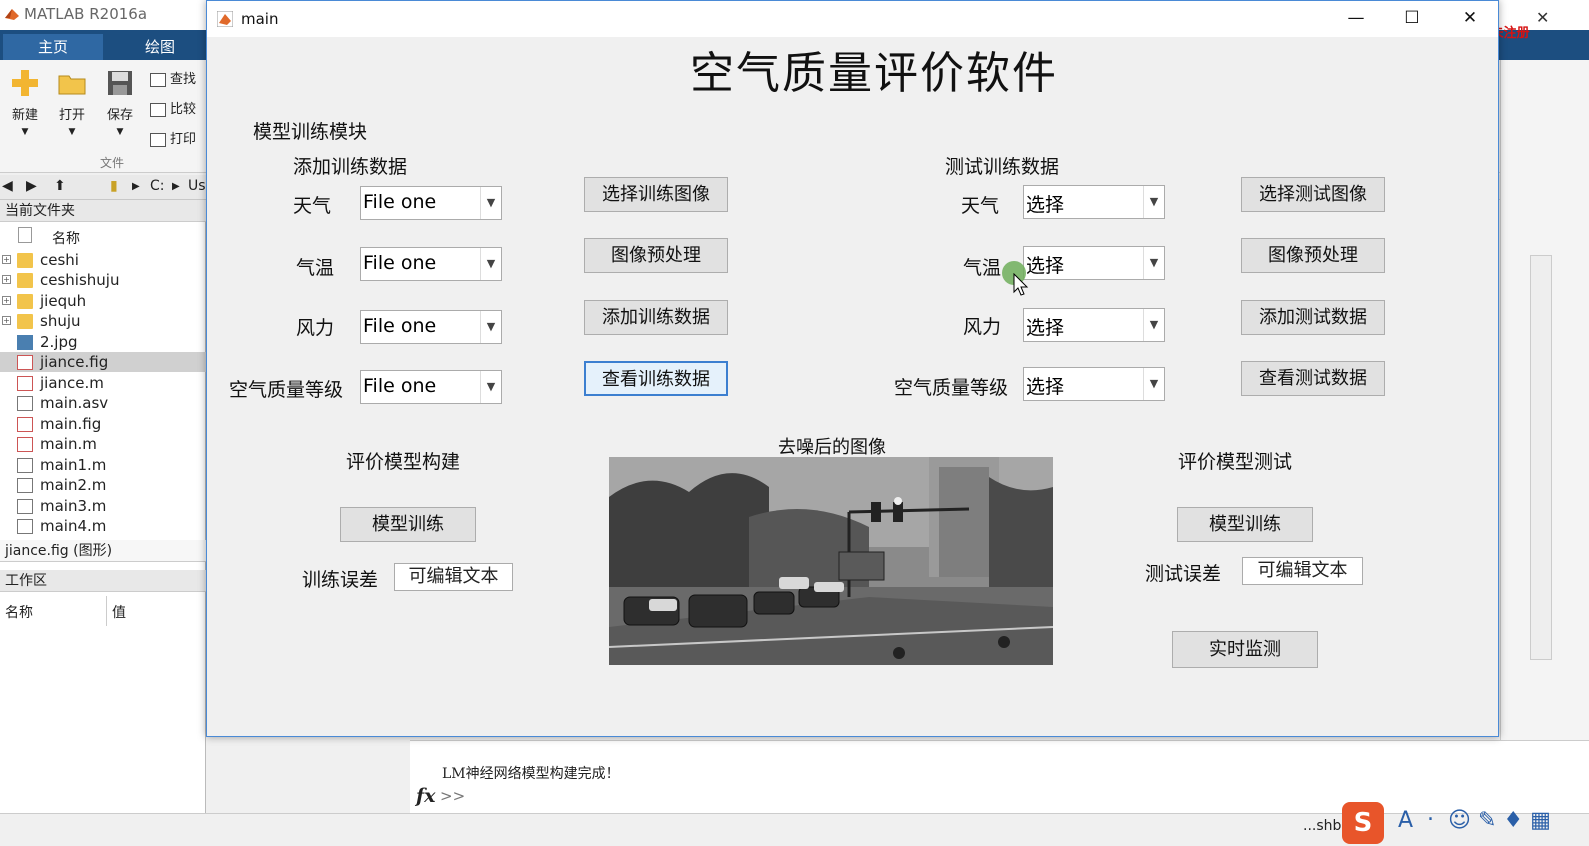  Describe the element at coordinates (103, 260) in the screenshot. I see `list-item: + ceshi` at that location.